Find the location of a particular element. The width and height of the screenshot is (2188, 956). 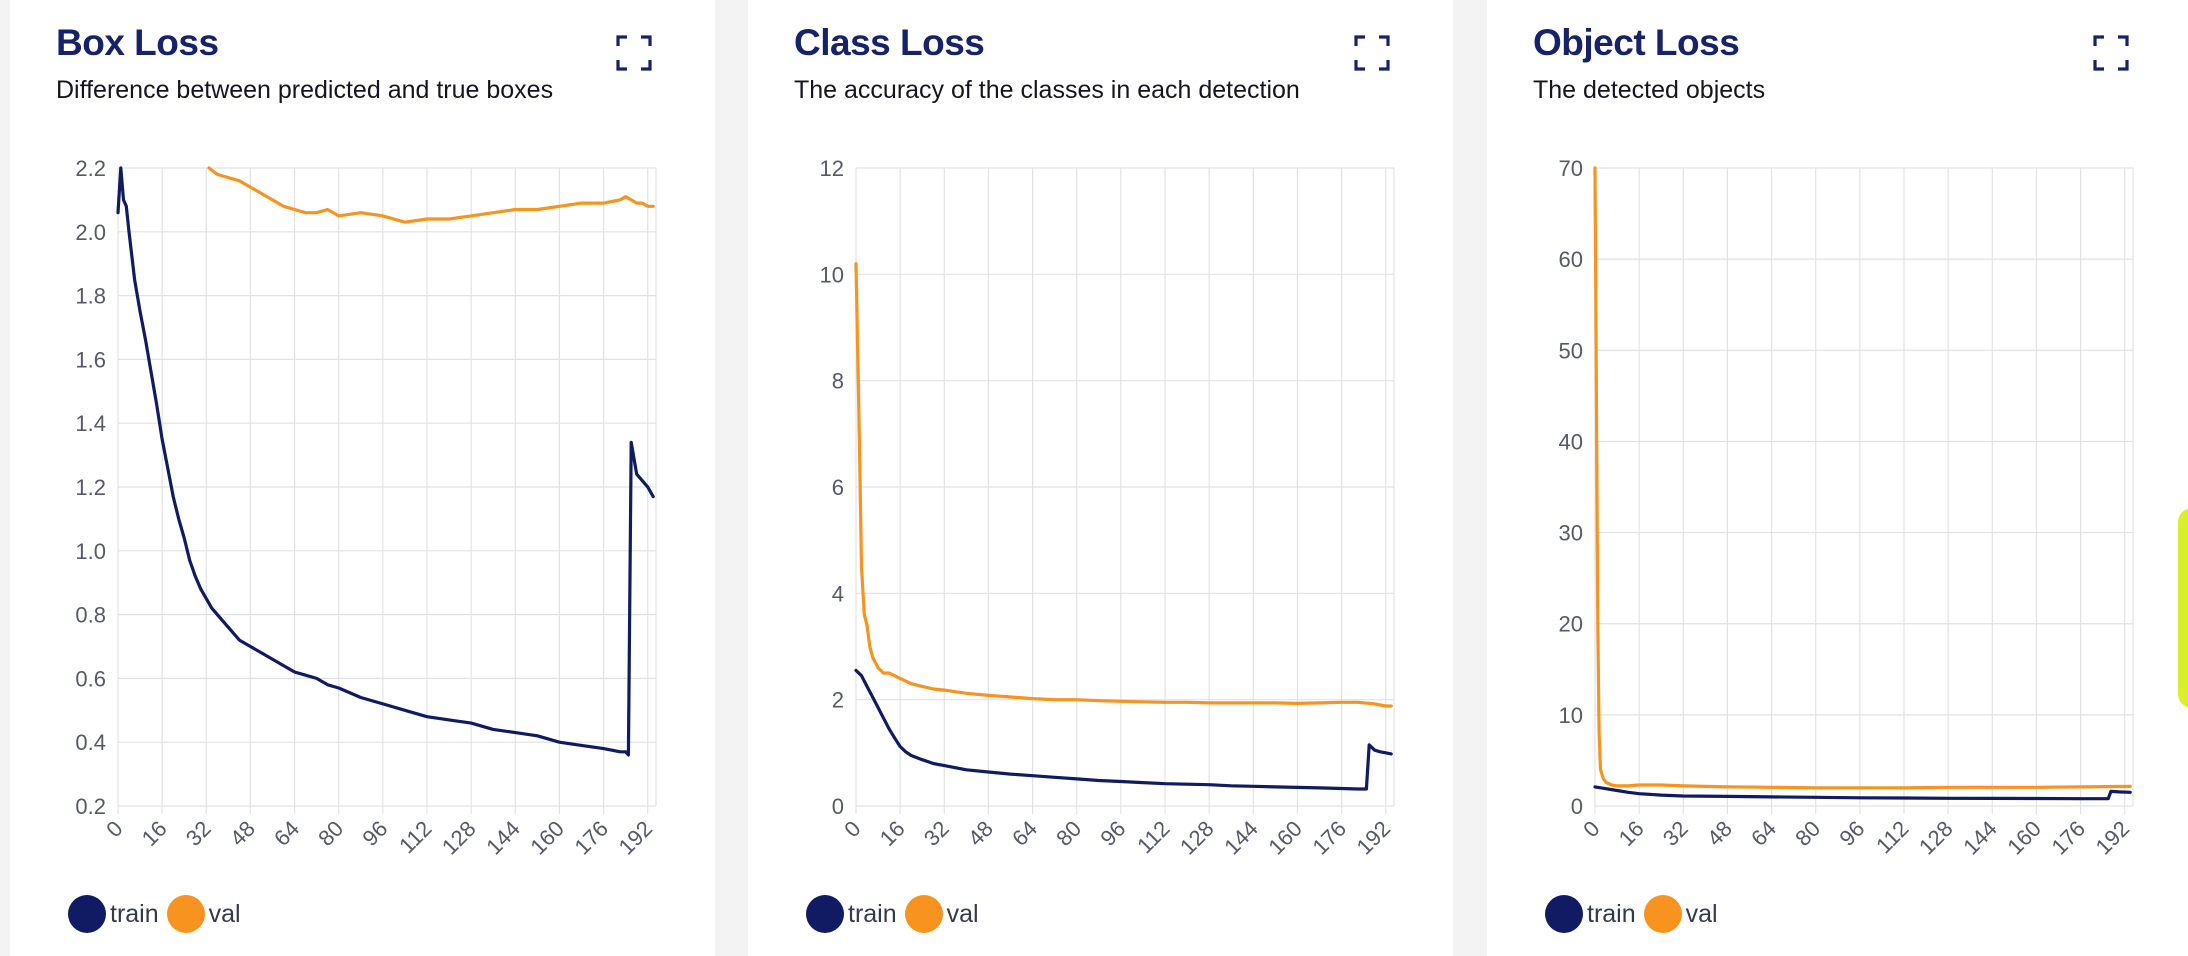

y-tick-label: 0.8 is located at coordinates (90, 615).